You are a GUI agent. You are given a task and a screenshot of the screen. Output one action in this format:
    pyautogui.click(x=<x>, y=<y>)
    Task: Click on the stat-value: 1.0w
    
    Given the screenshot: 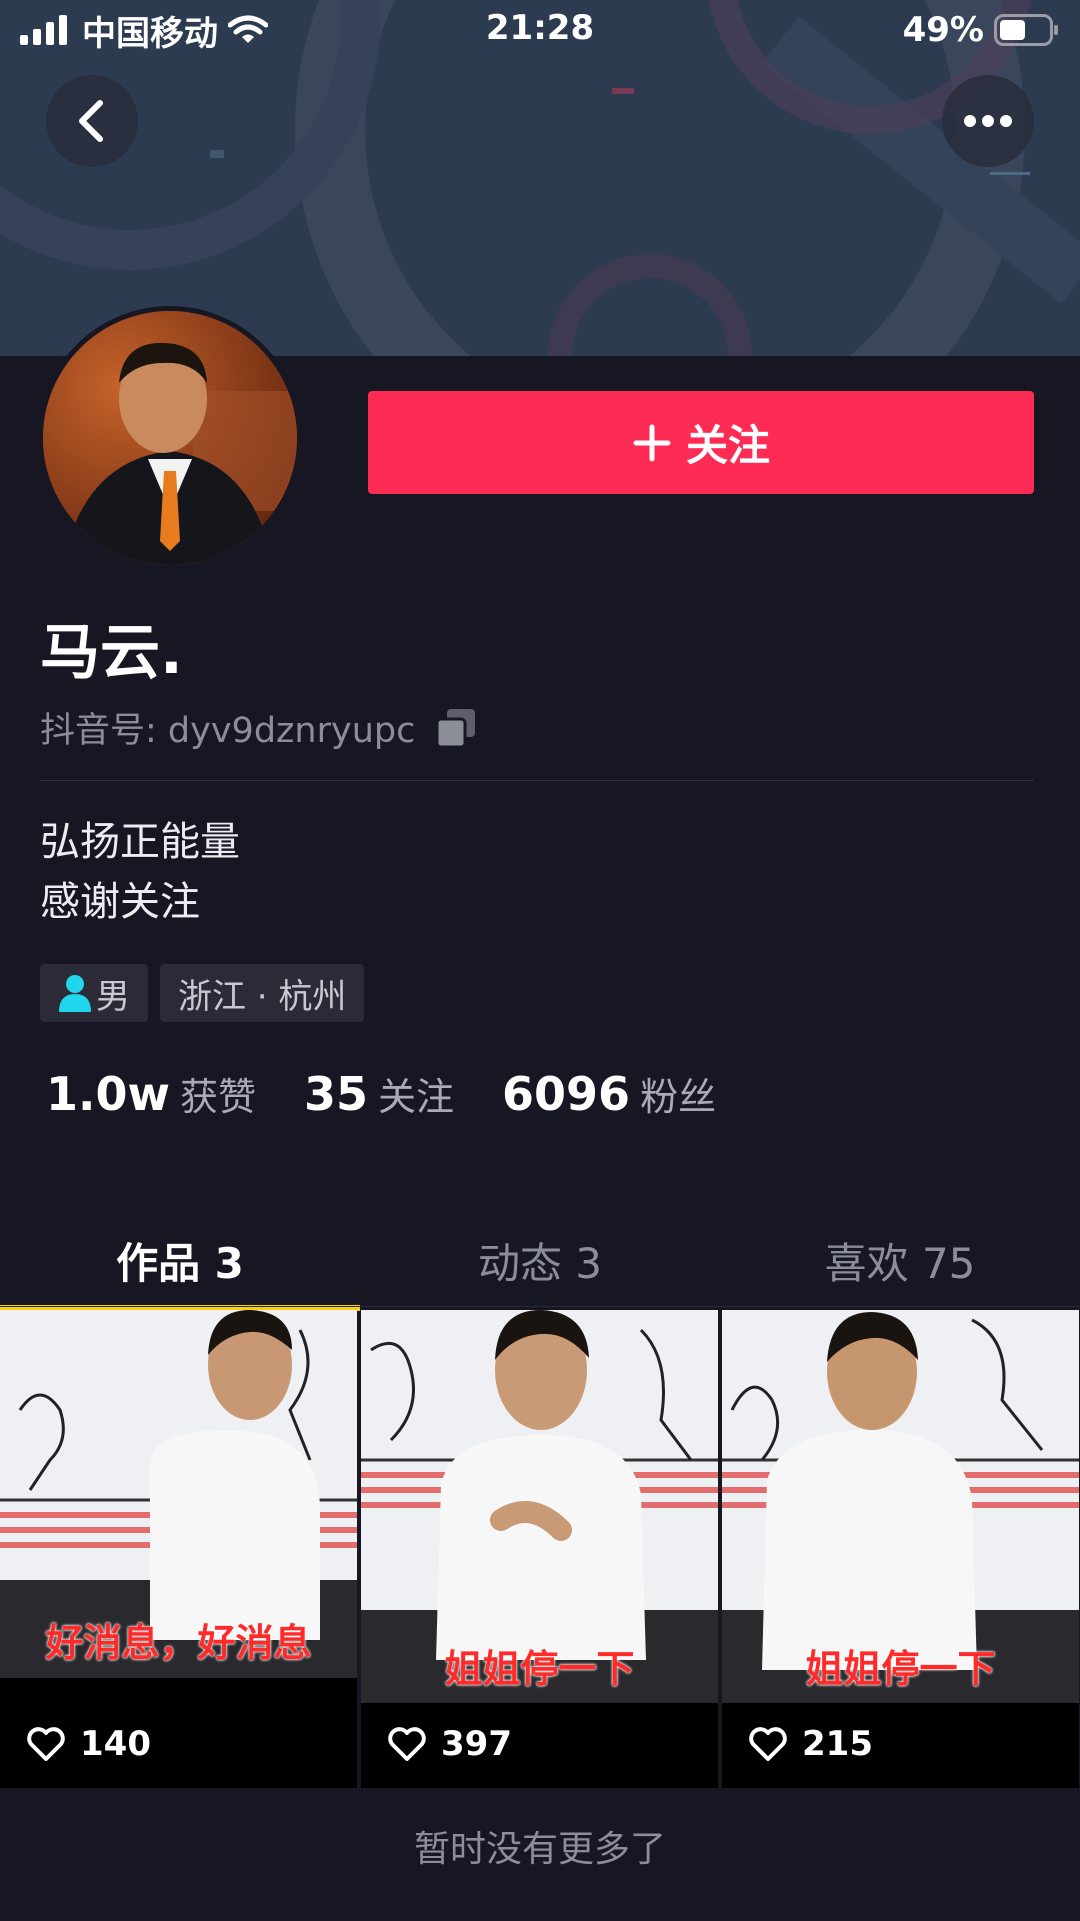 What is the action you would take?
    pyautogui.click(x=108, y=1094)
    